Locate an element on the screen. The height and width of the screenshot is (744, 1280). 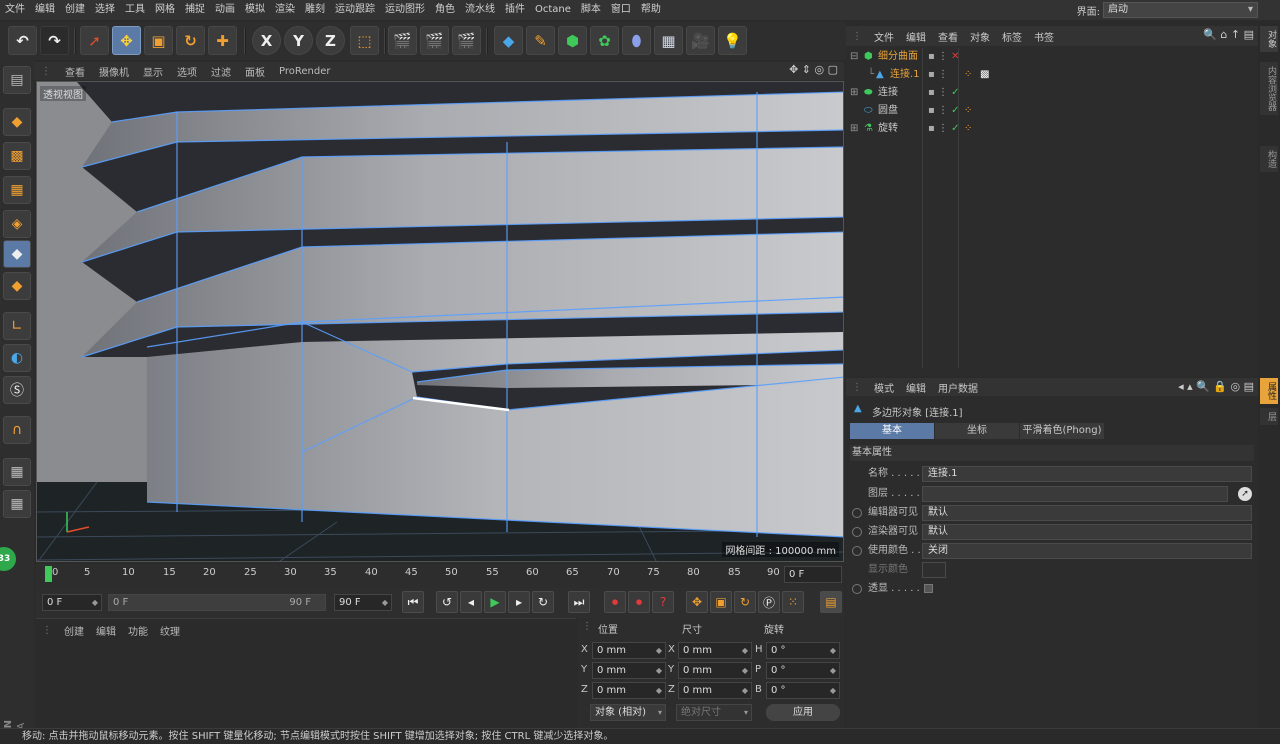
mode-workplane-icon: ▦ is located at coordinates (17, 190).